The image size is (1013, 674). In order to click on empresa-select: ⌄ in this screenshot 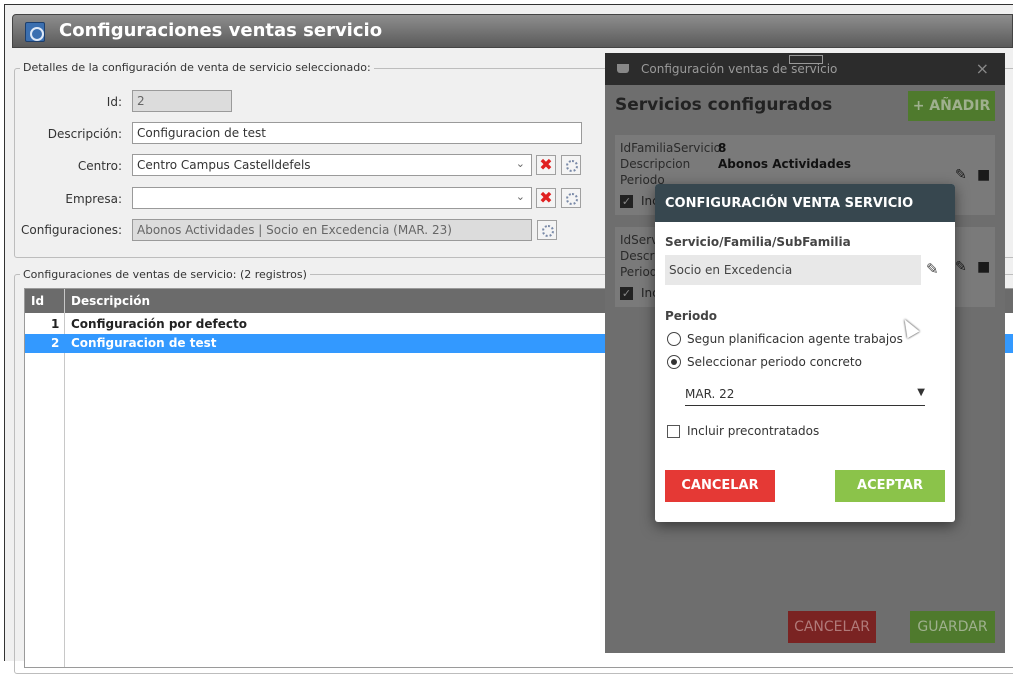, I will do `click(332, 198)`.